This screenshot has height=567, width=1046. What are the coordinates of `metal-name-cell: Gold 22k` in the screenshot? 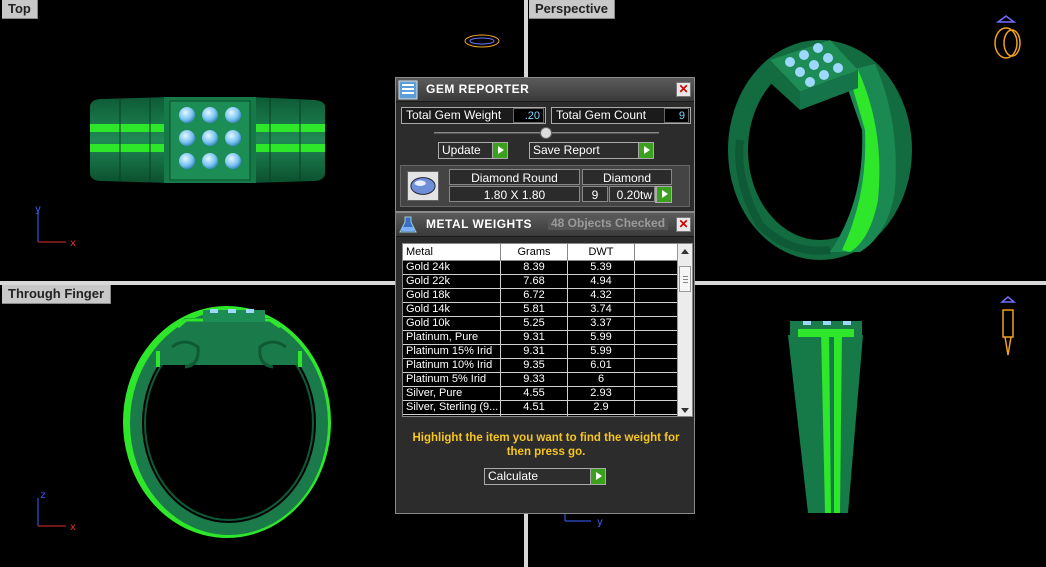 It's located at (452, 281).